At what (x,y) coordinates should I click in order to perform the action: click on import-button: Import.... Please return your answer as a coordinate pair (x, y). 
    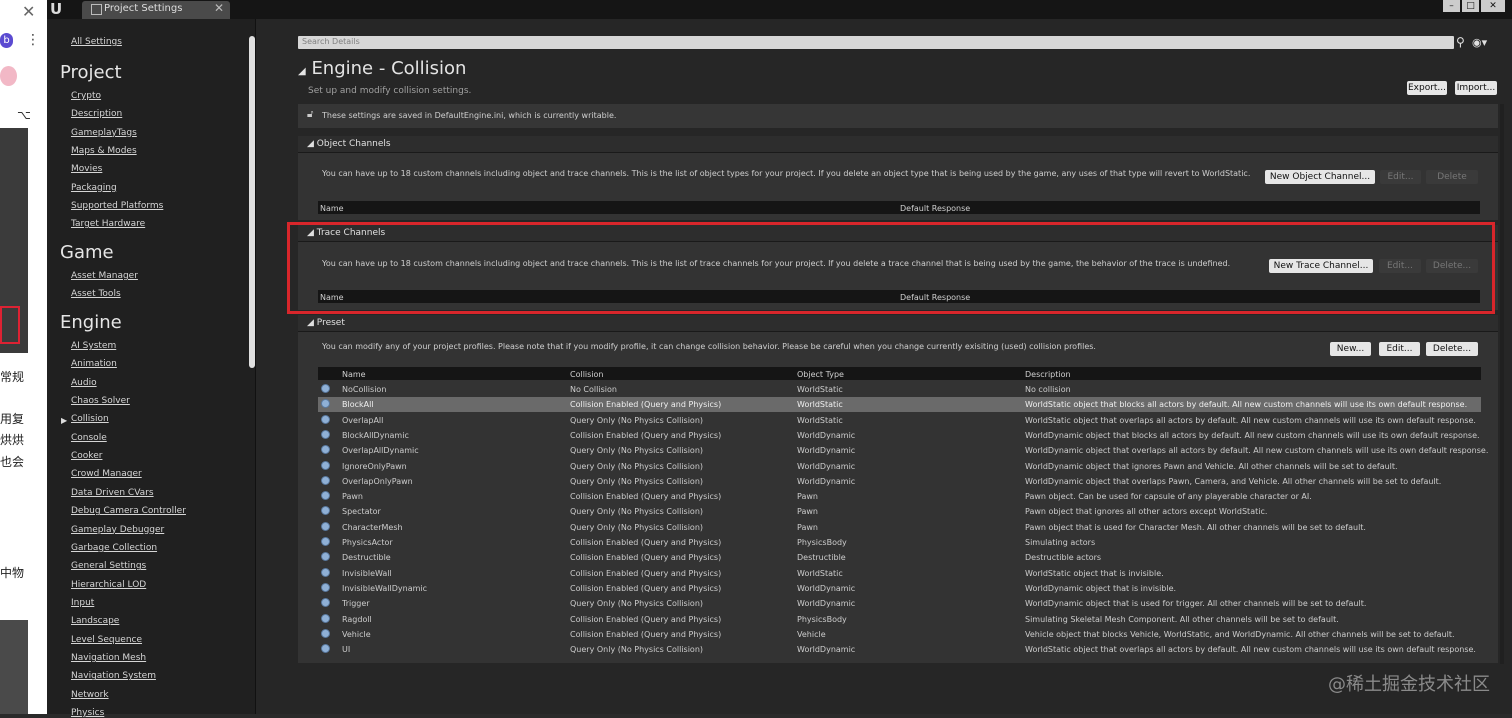
    Looking at the image, I should click on (1476, 88).